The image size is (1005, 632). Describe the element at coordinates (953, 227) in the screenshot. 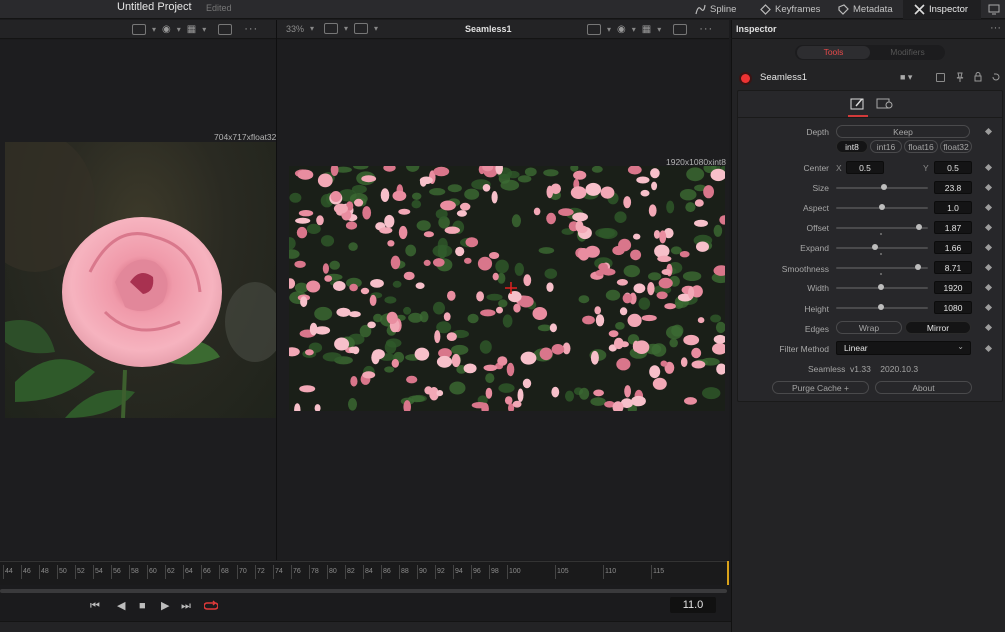

I see `offset-field: 1.87` at that location.